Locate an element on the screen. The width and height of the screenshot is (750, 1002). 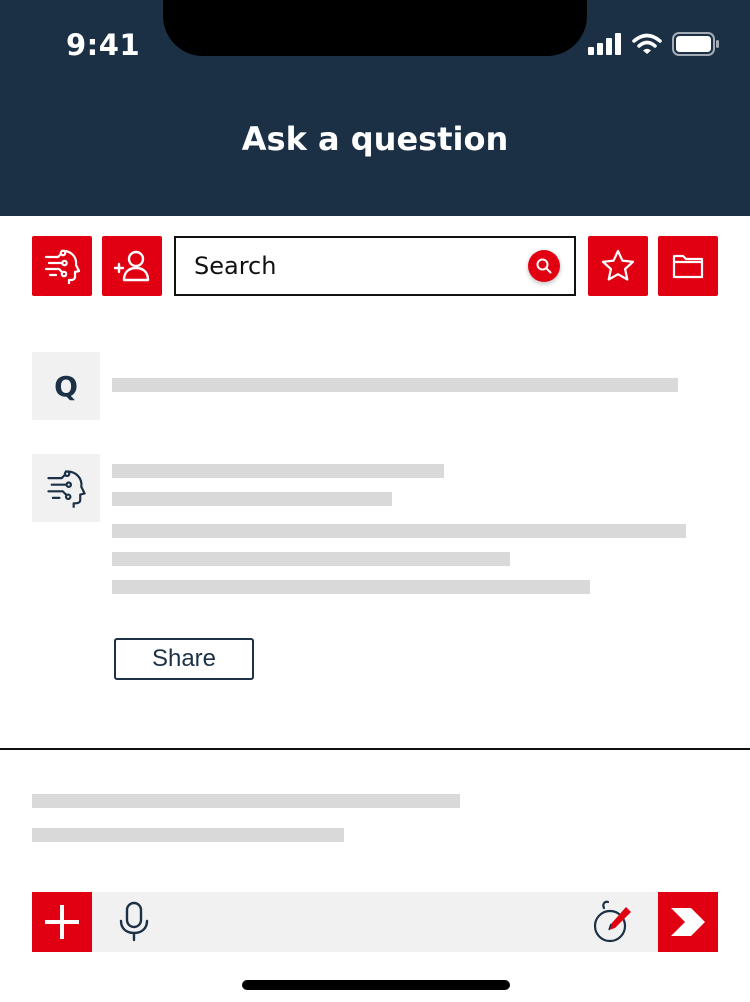
plus-icon is located at coordinates (62, 922).